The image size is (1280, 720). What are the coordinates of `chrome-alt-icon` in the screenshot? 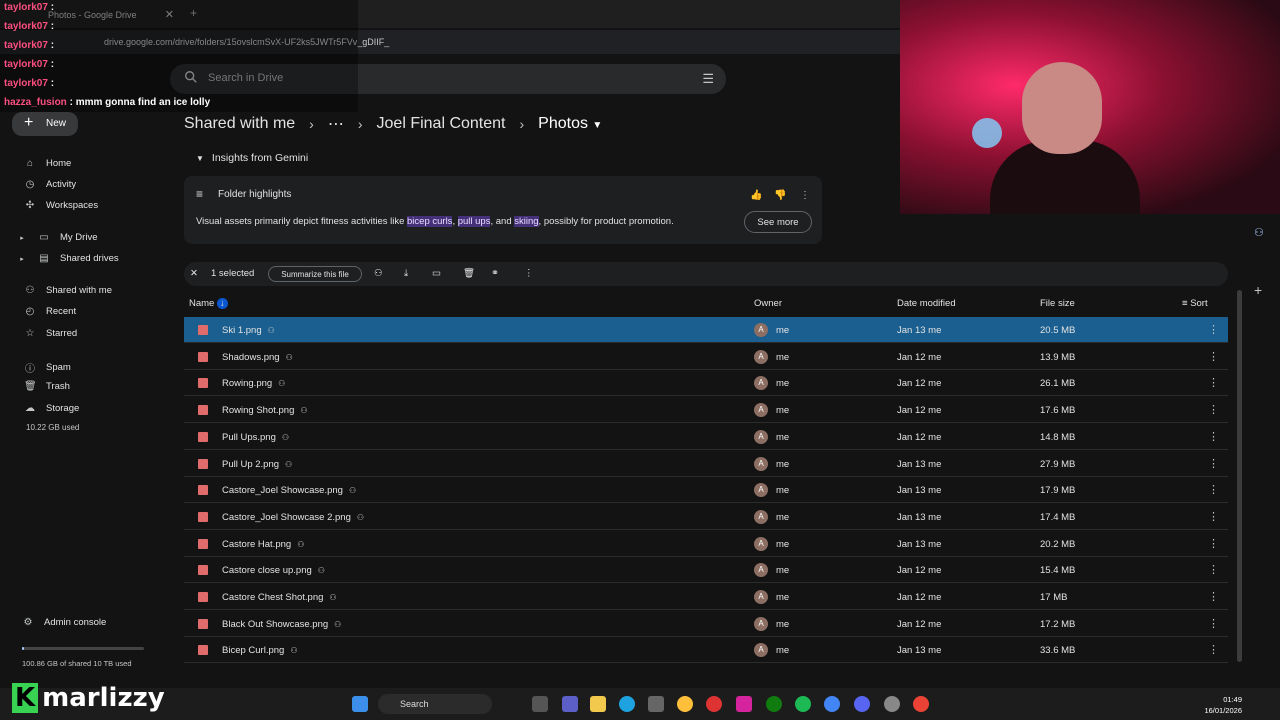 It's located at (921, 704).